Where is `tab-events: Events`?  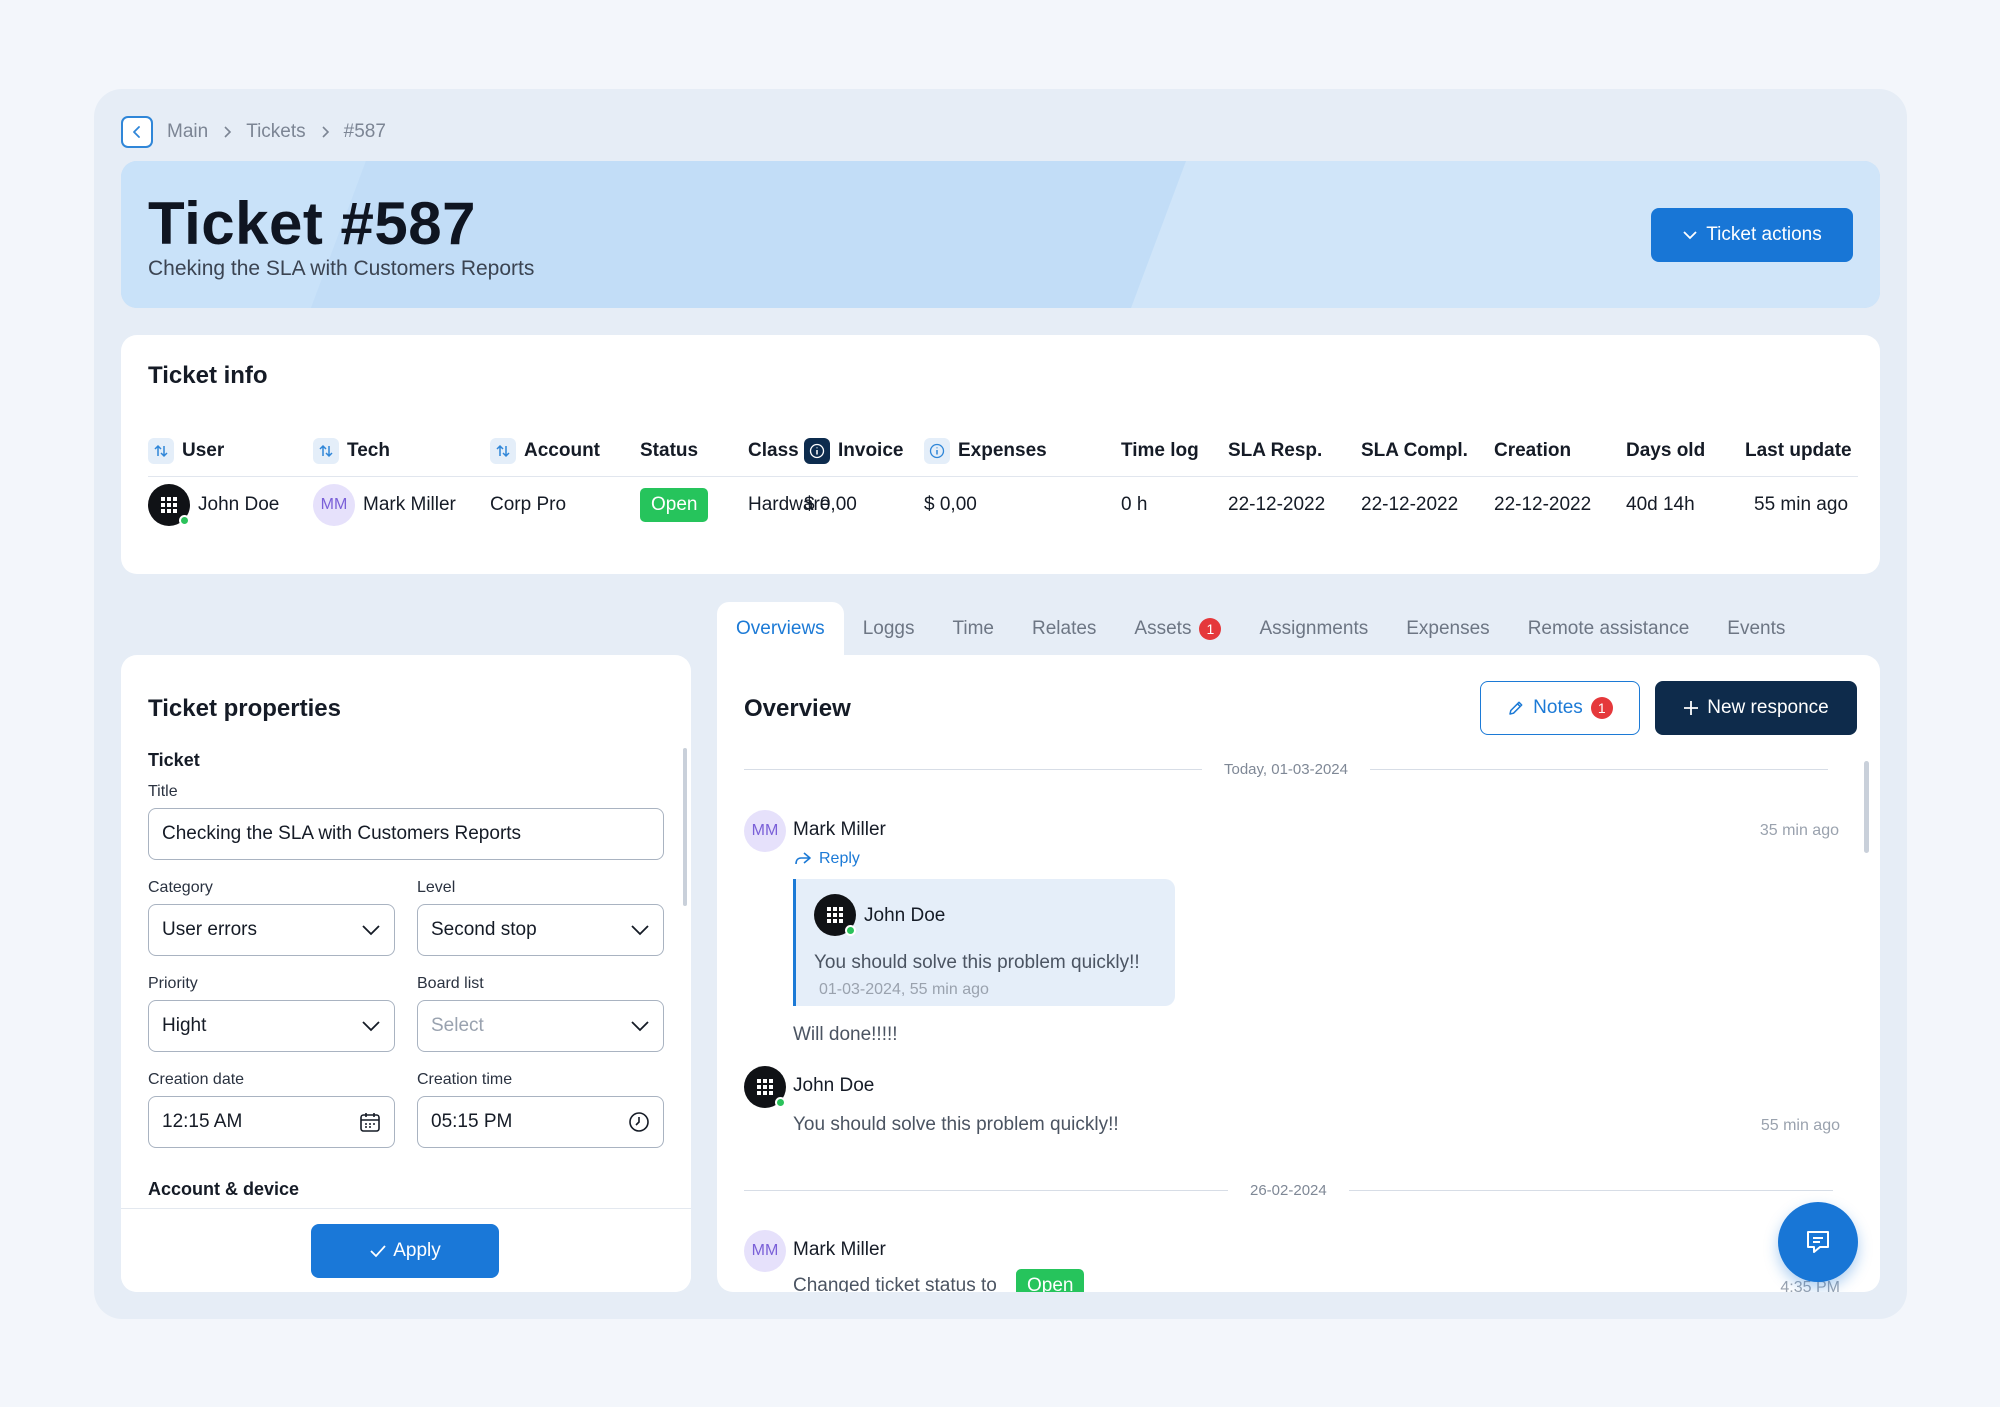 tab-events: Events is located at coordinates (1756, 629).